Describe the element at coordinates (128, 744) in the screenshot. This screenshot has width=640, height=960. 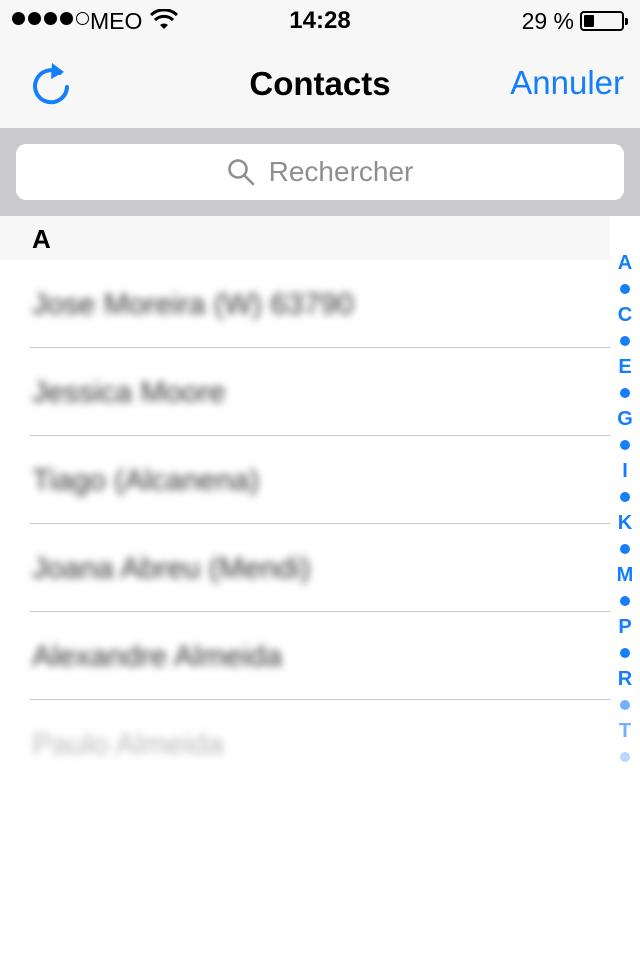
I see `contact-name: Paulo Almeida` at that location.